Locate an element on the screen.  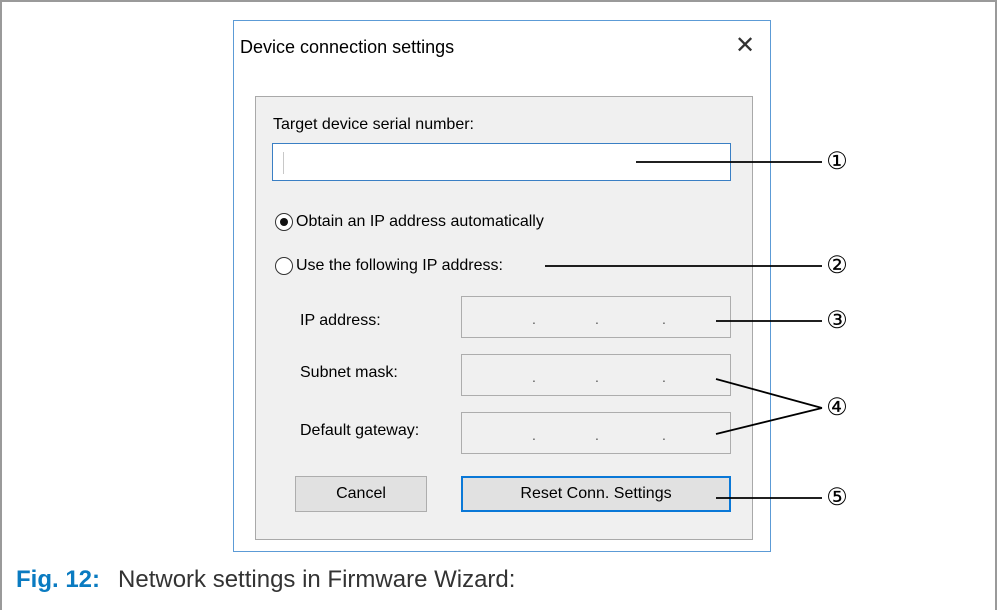
callout-2: ② is located at coordinates (837, 265).